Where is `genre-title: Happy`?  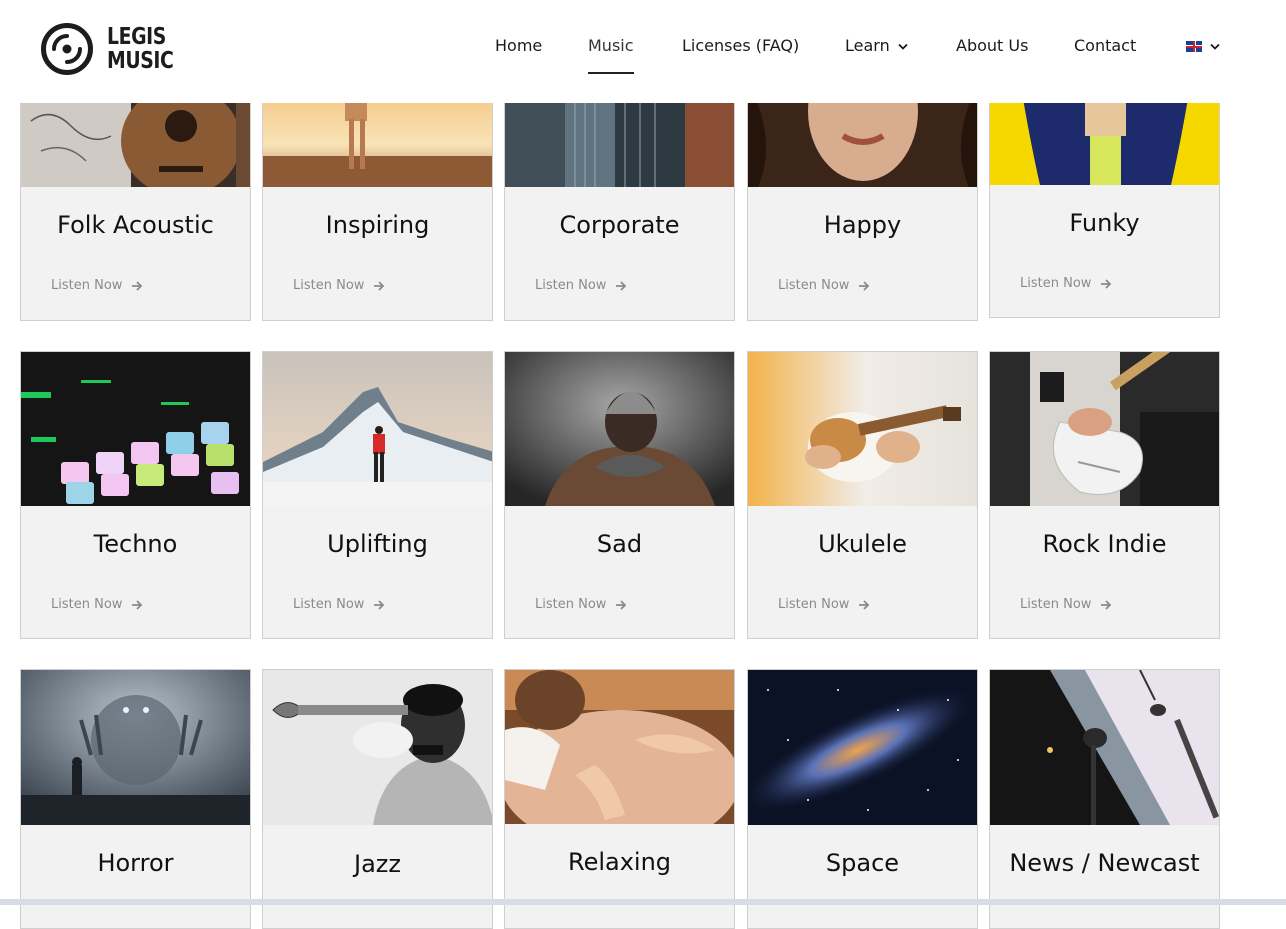
genre-title: Happy is located at coordinates (862, 225).